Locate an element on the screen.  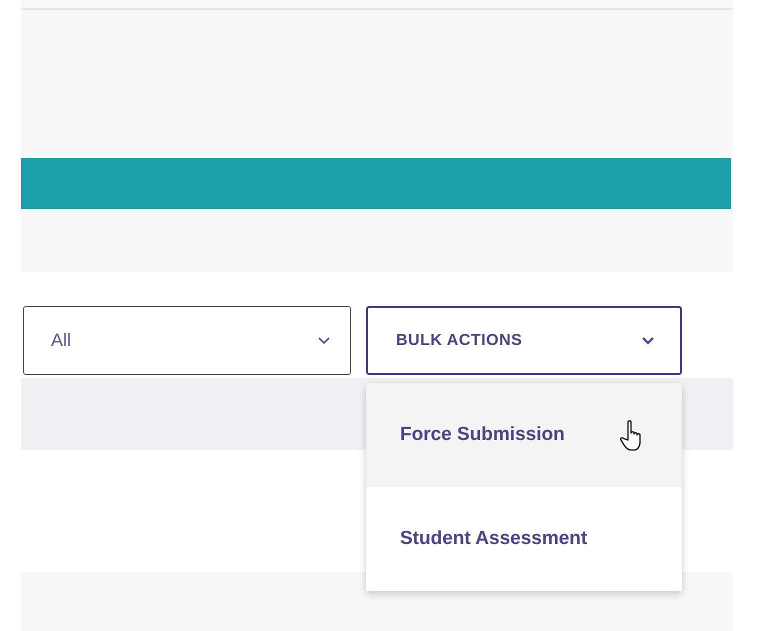
filter-select: All is located at coordinates (187, 340).